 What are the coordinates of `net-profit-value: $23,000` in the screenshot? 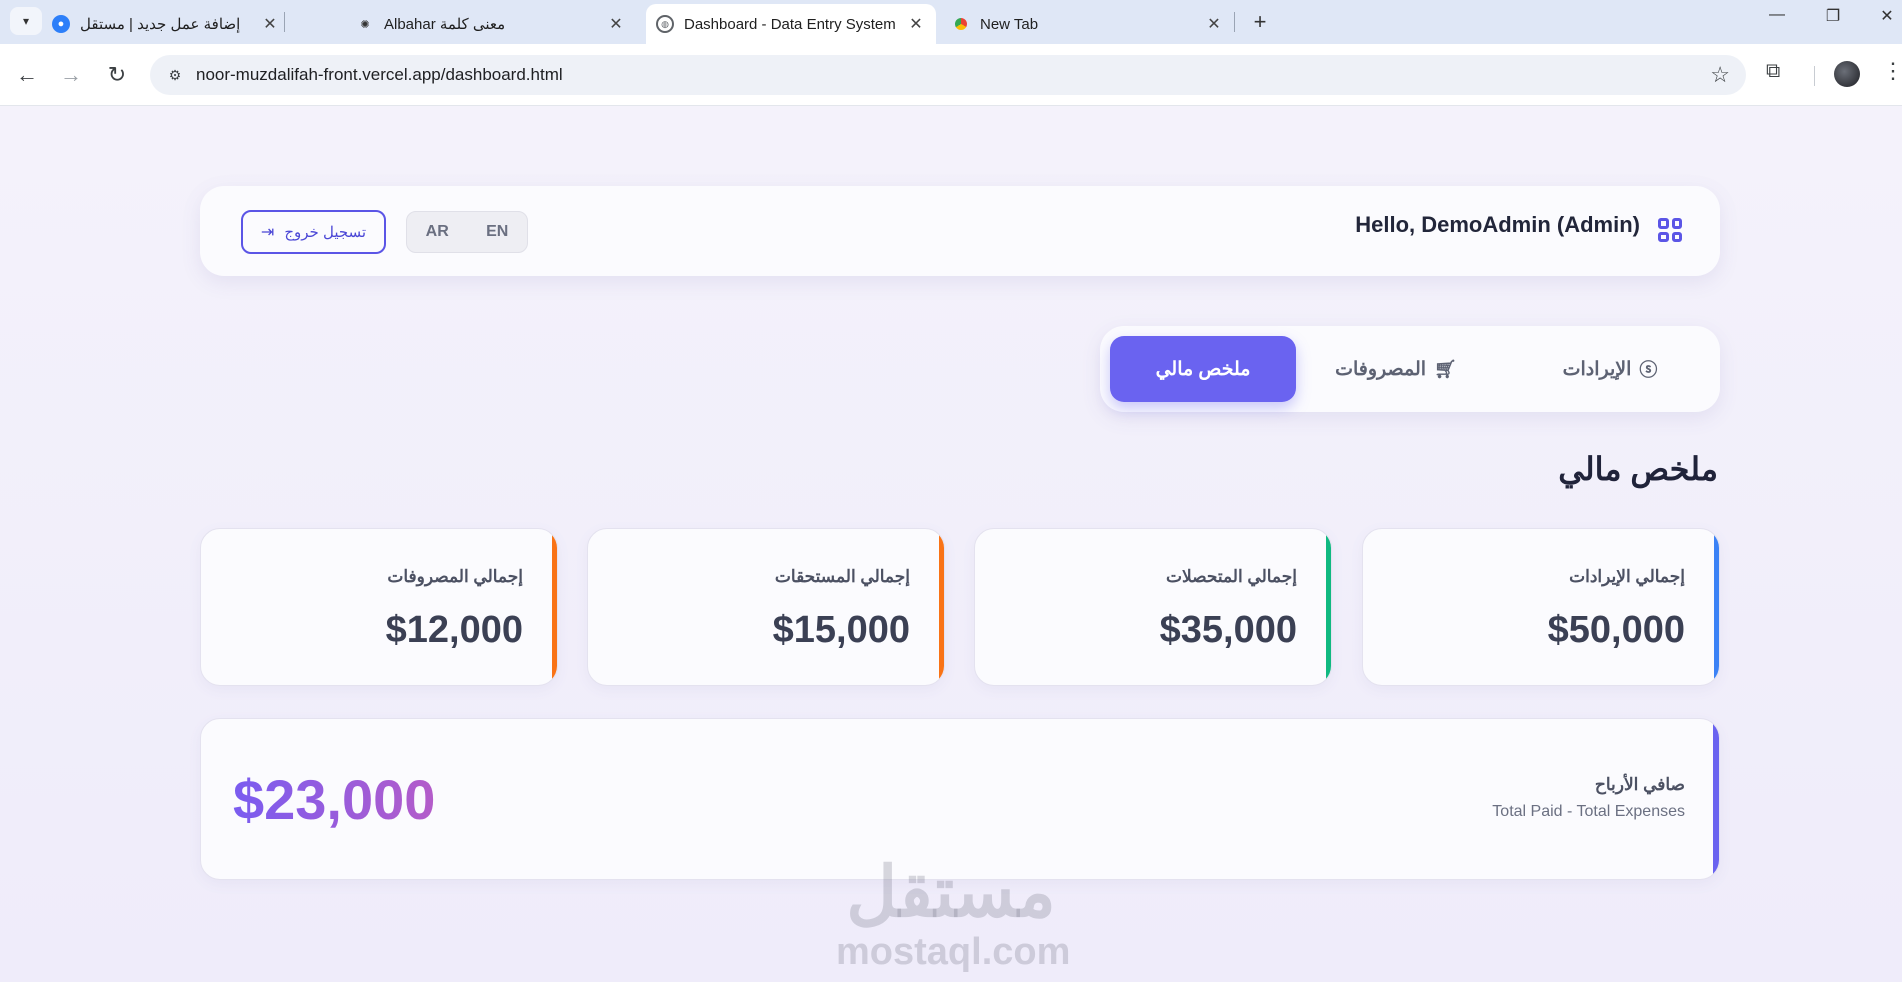 It's located at (334, 799).